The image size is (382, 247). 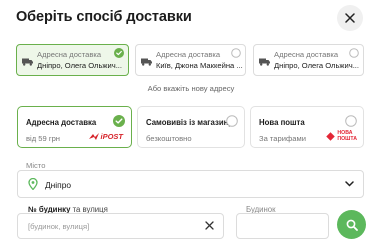 What do you see at coordinates (120, 226) in the screenshot?
I see `street-input: [будинок, вулиця]` at bounding box center [120, 226].